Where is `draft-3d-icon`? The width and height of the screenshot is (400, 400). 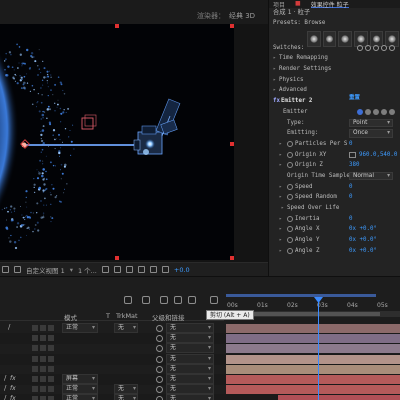
draft-3d-icon is located at coordinates (128, 300).